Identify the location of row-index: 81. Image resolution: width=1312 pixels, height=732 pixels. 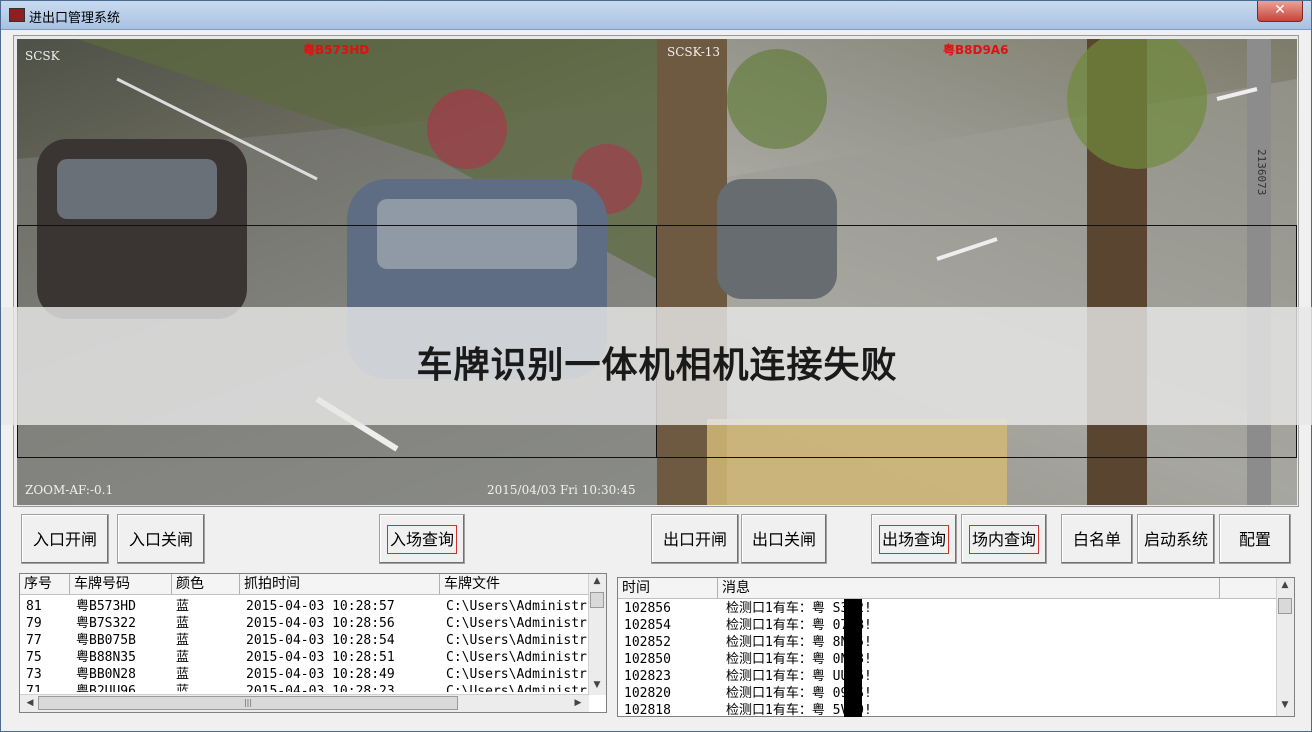
(34, 606).